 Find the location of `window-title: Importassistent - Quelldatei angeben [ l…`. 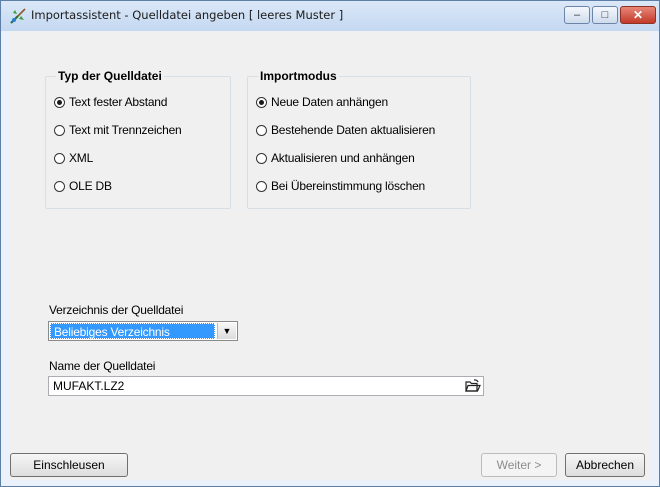

window-title: Importassistent - Quelldatei angeben [ l… is located at coordinates (187, 15).